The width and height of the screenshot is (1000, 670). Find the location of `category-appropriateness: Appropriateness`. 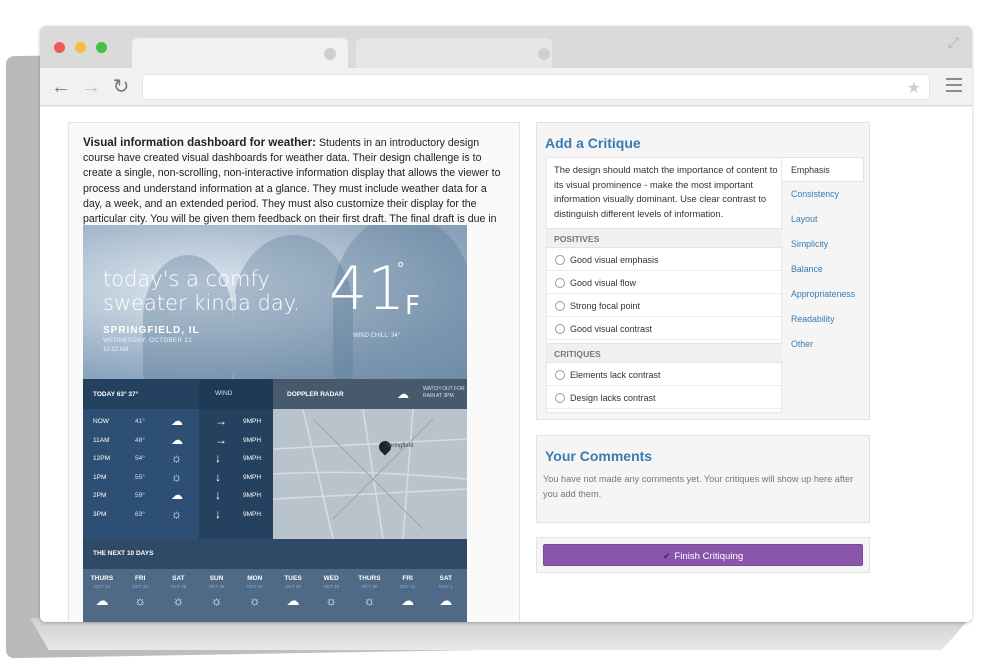

category-appropriateness: Appropriateness is located at coordinates (823, 294).